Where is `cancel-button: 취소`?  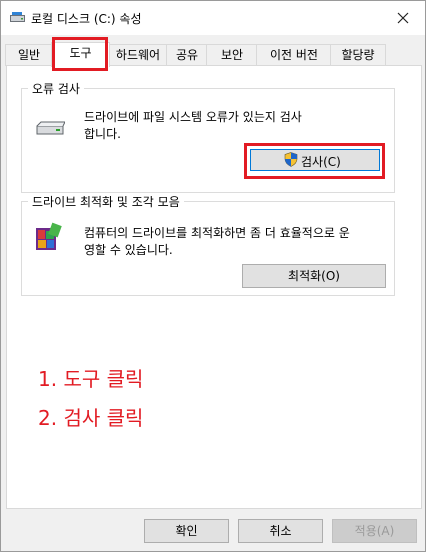
cancel-button: 취소 is located at coordinates (280, 531).